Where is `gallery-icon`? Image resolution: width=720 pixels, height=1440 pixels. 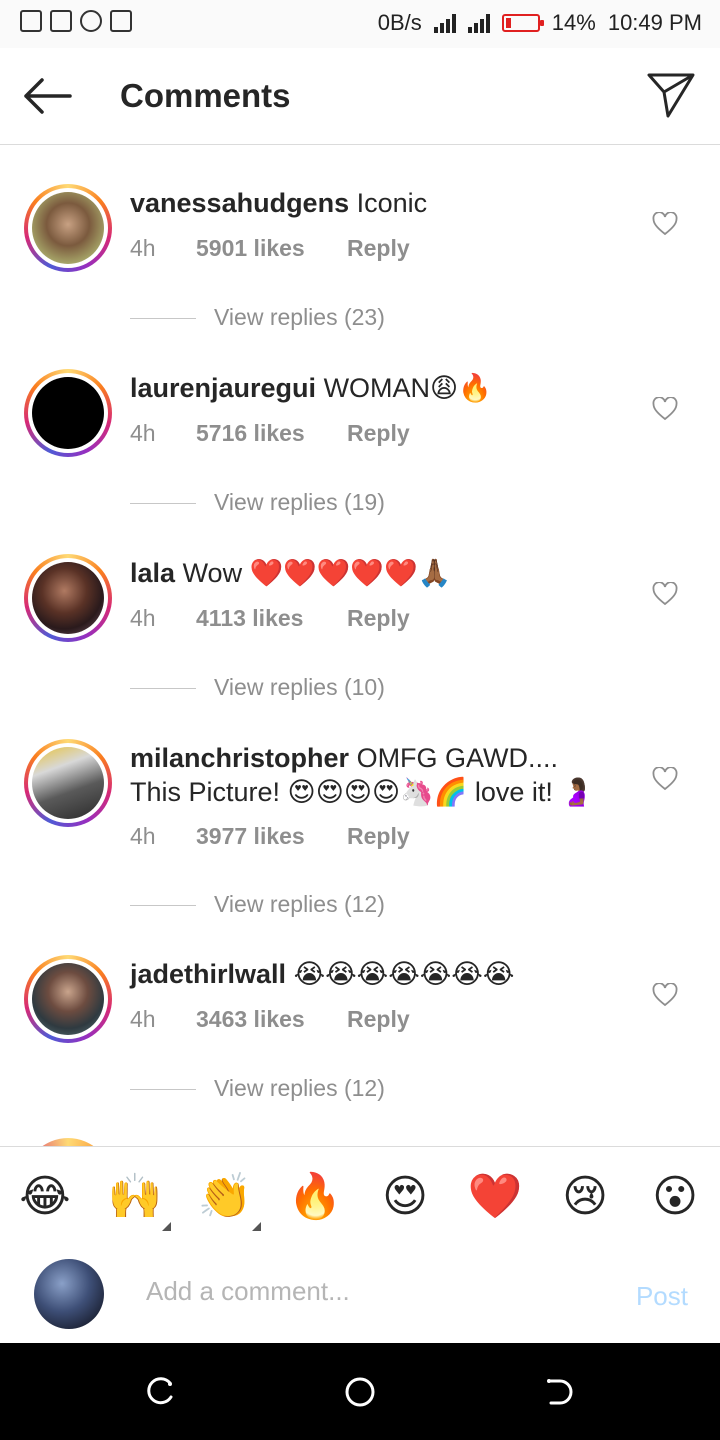 gallery-icon is located at coordinates (61, 21).